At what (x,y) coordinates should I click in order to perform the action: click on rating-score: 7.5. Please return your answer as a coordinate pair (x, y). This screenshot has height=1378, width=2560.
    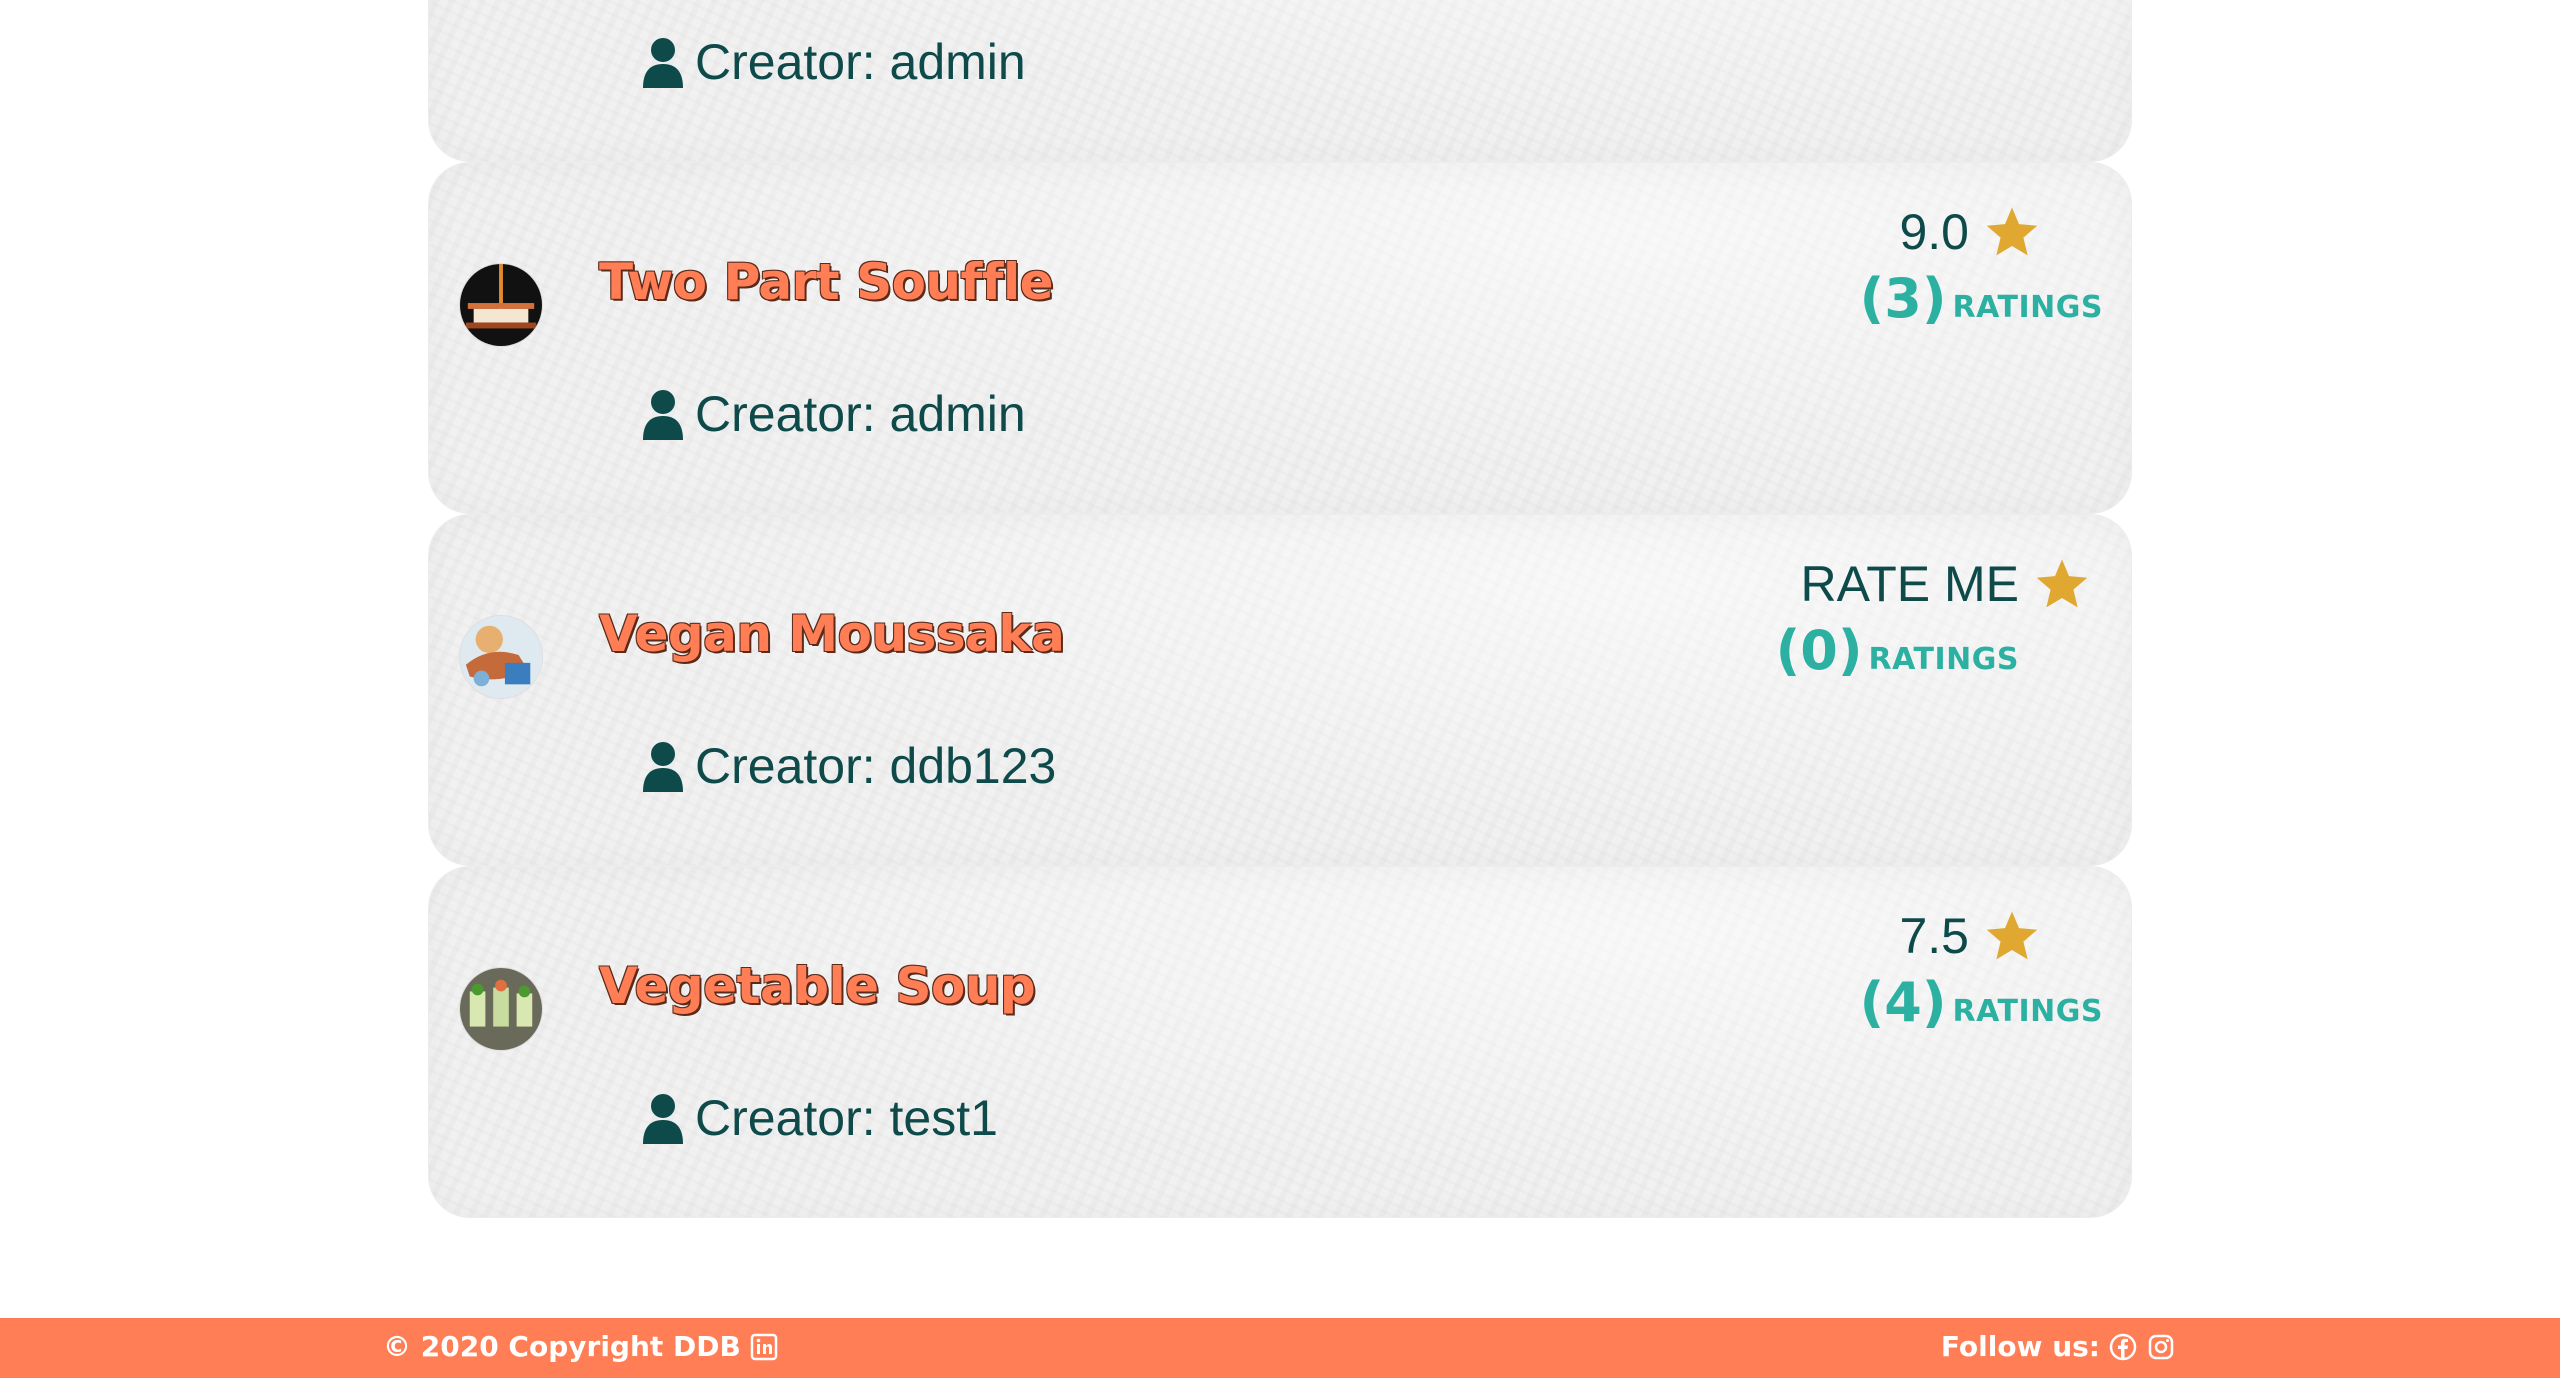
    Looking at the image, I should click on (1934, 936).